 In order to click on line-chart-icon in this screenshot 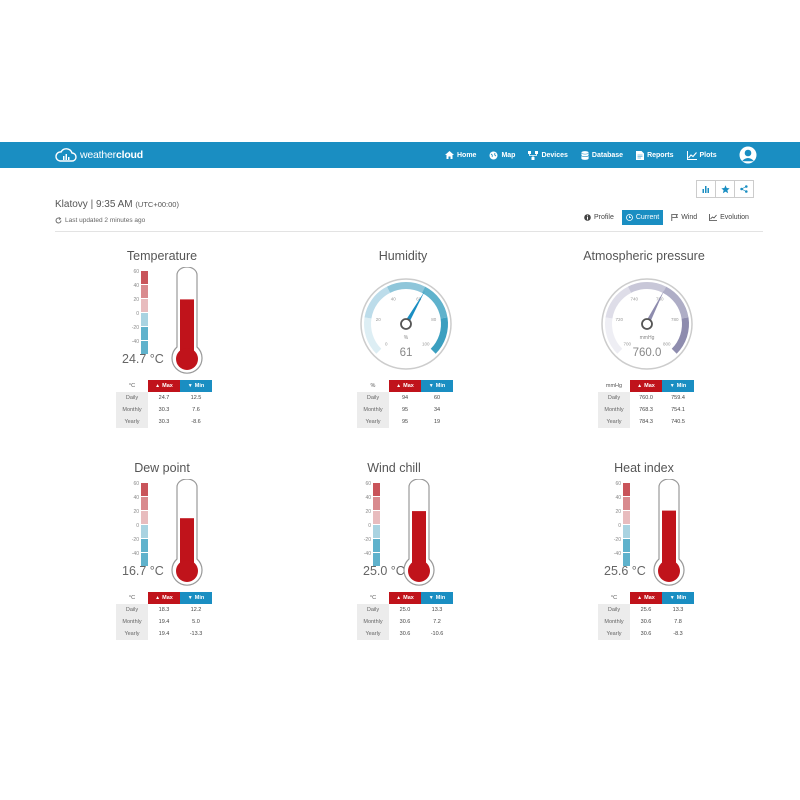, I will do `click(713, 217)`.